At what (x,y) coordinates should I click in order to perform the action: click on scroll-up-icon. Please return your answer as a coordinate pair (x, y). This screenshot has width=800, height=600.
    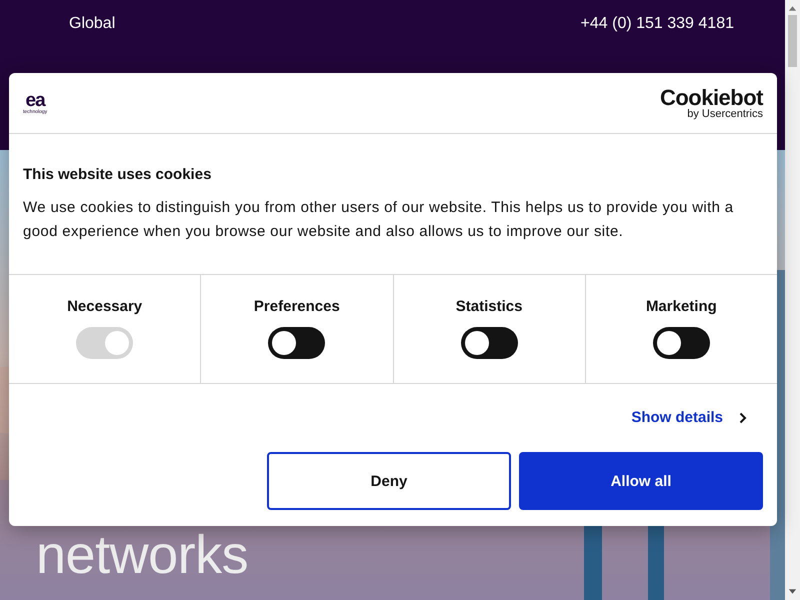
    Looking at the image, I should click on (792, 8).